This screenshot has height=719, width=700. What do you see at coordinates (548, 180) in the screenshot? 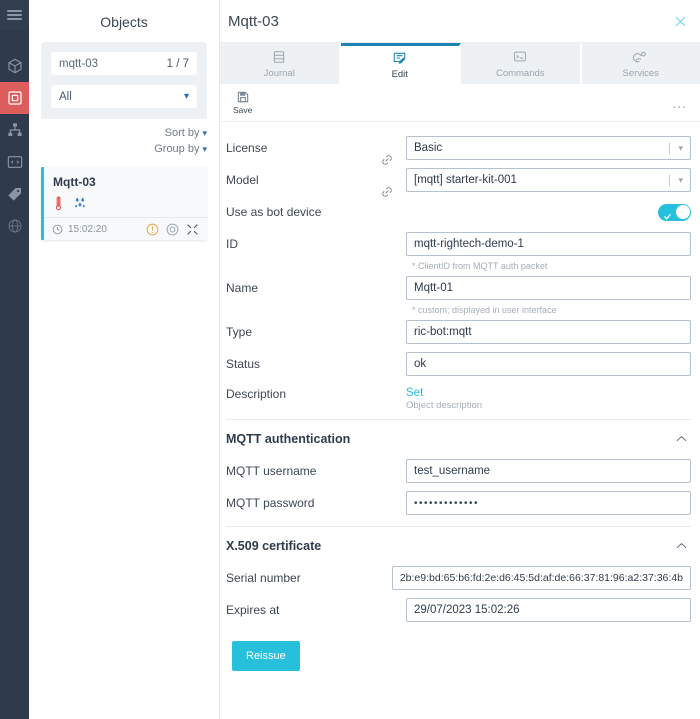
I see `model-select: [mqtt] starter-kit-001 ▾` at bounding box center [548, 180].